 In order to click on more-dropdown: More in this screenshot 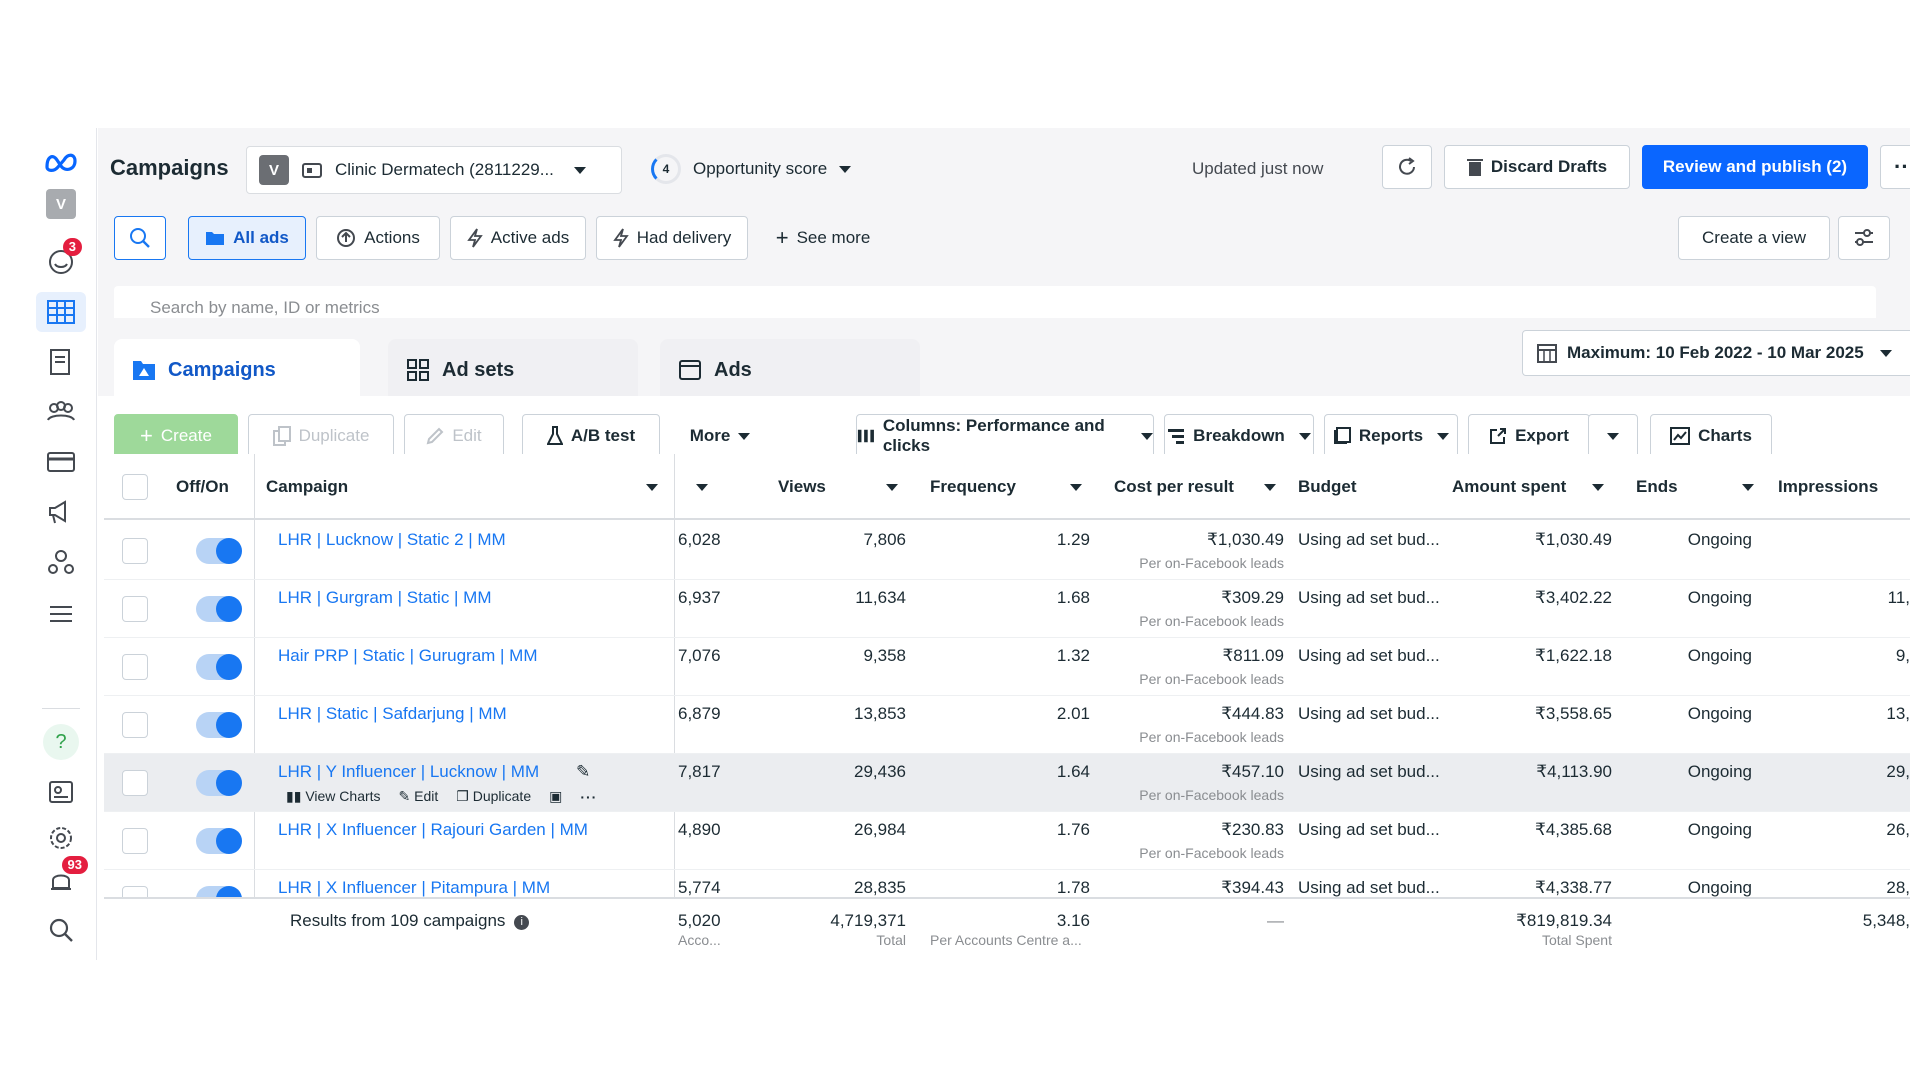, I will do `click(720, 436)`.